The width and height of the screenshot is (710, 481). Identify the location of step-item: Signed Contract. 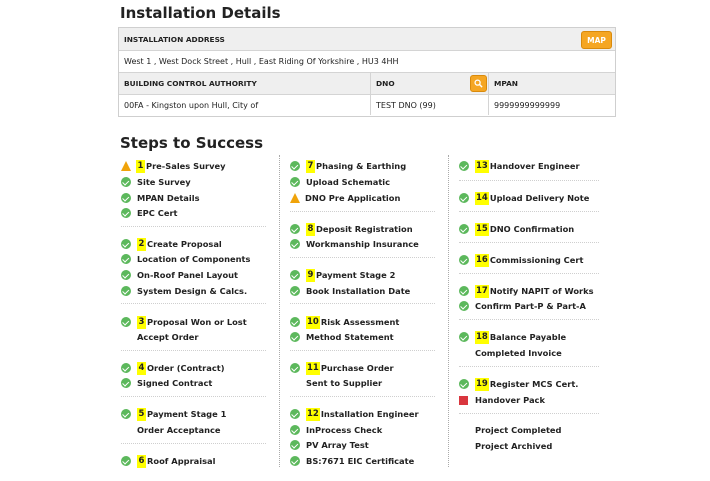
(166, 383).